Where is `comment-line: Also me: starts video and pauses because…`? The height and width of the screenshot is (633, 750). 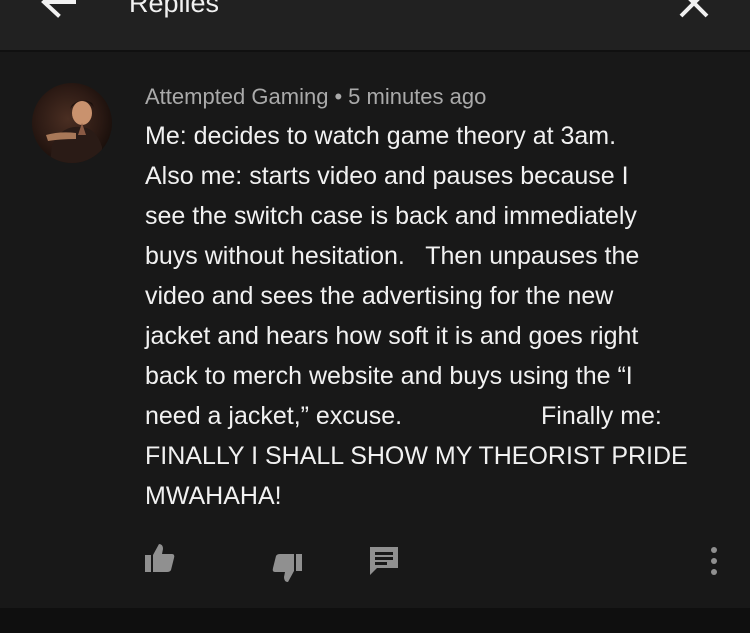 comment-line: Also me: starts video and pauses because… is located at coordinates (387, 176).